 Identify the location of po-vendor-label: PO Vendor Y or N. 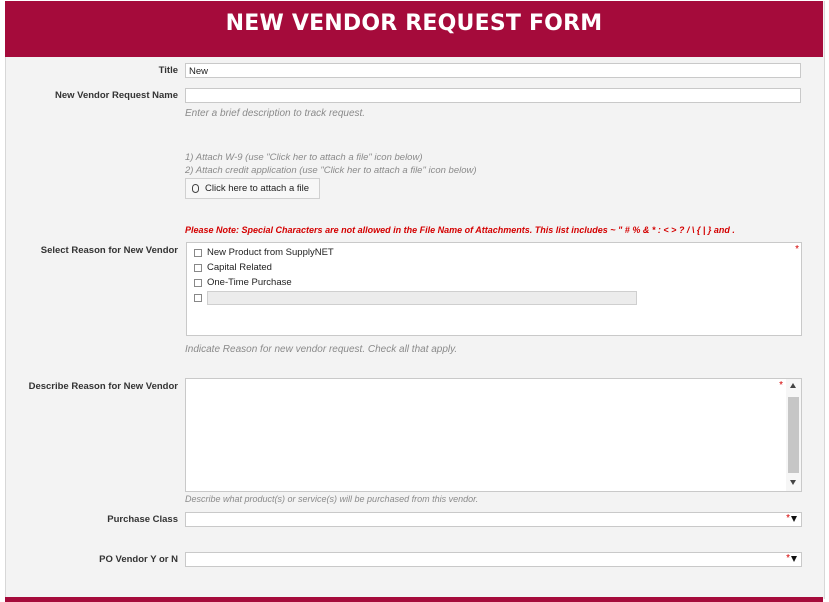
(138, 559).